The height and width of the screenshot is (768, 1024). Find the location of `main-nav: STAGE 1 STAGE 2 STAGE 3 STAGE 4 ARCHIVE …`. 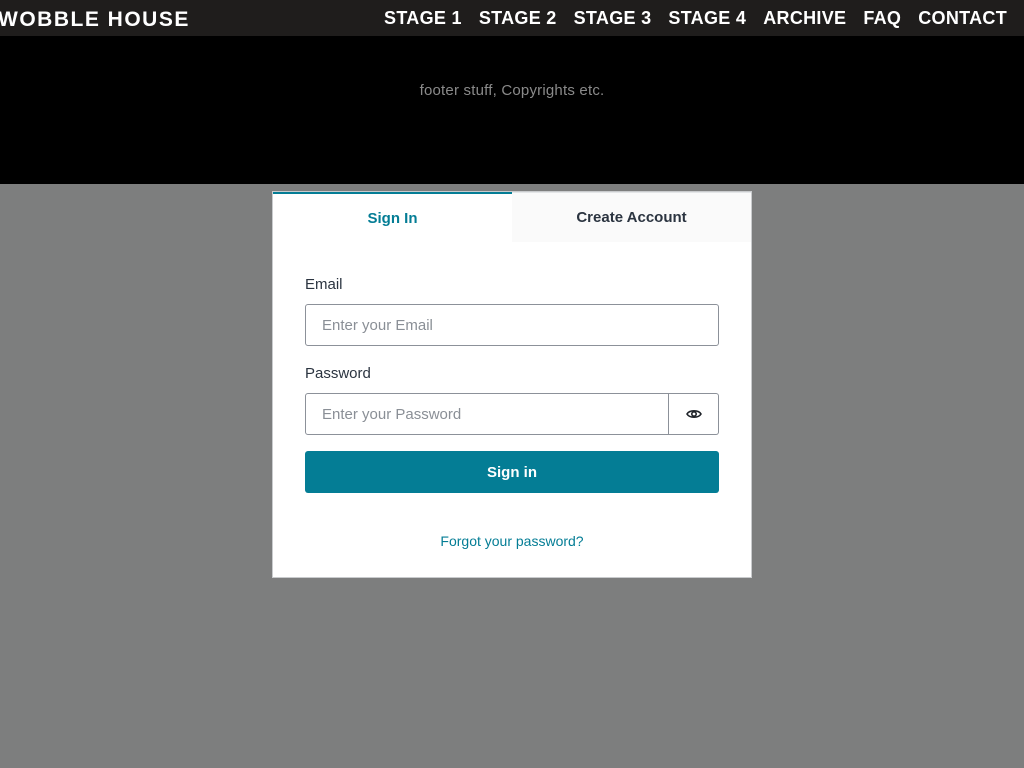

main-nav: STAGE 1 STAGE 2 STAGE 3 STAGE 4 ARCHIVE … is located at coordinates (695, 18).